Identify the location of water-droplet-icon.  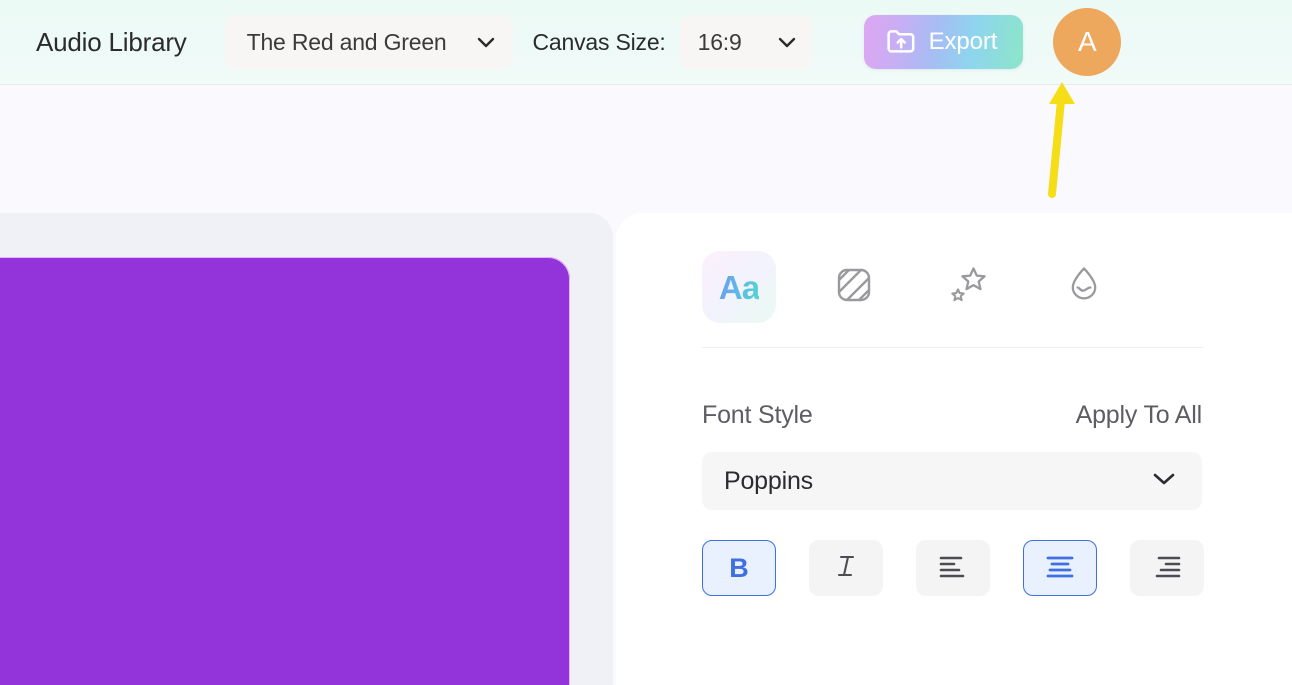
(1084, 287).